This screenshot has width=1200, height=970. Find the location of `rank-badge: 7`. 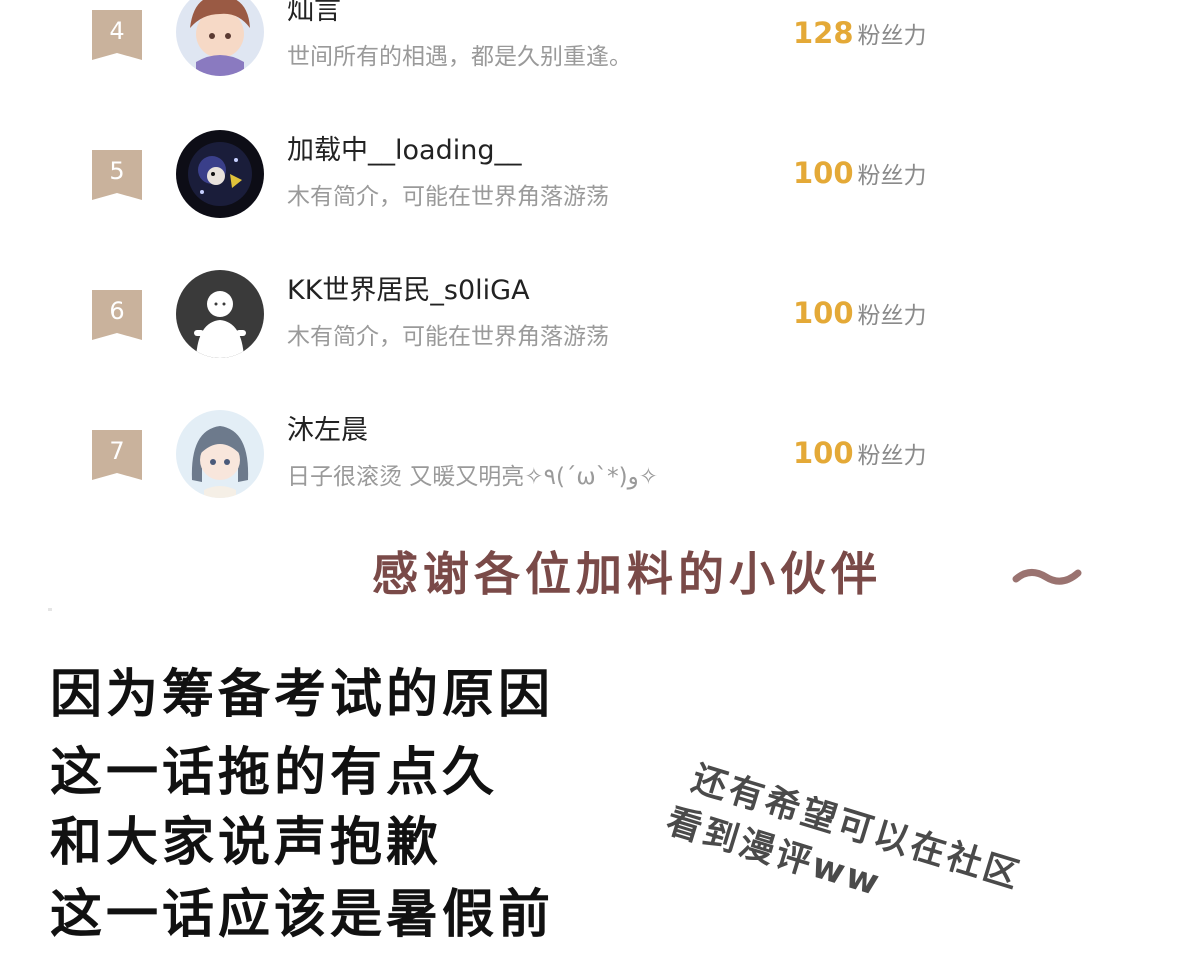

rank-badge: 7 is located at coordinates (117, 455).